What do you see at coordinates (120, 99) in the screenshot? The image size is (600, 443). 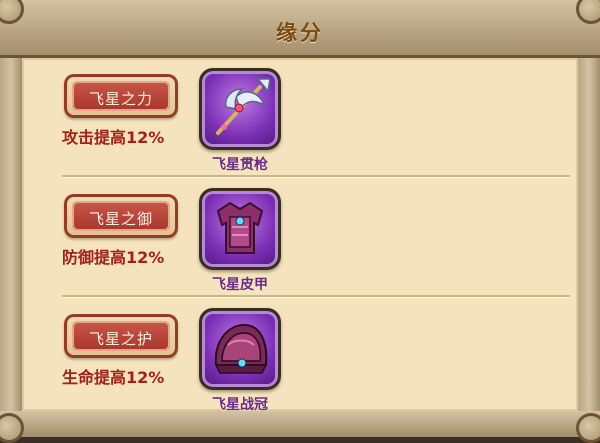 I see `fate-tag-label: 飞星之力` at bounding box center [120, 99].